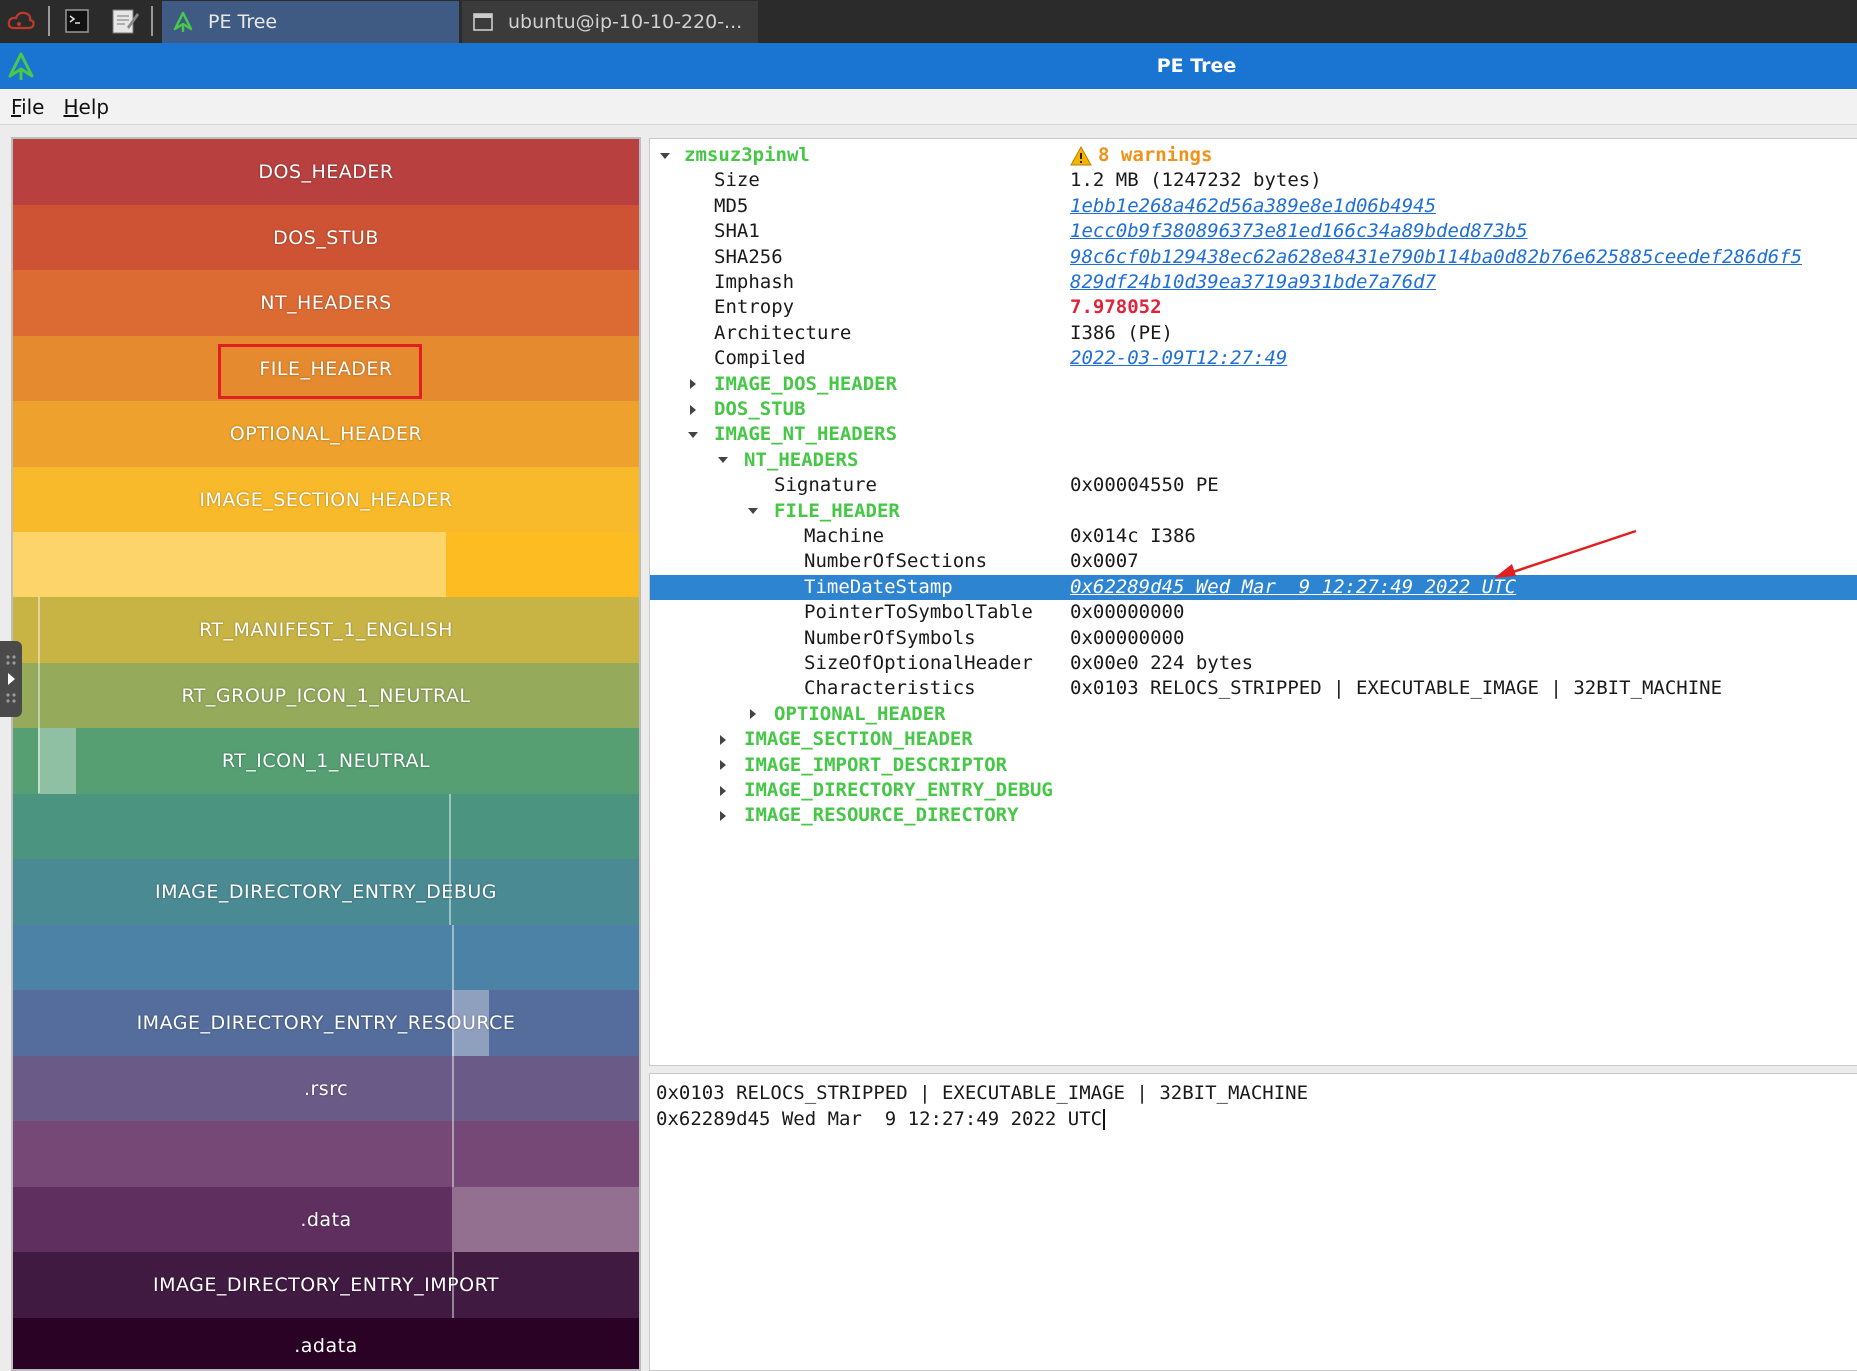 The width and height of the screenshot is (1857, 1371). I want to click on map-region: IMAGE_DIRECTORY_ENTRY_DEBUG, so click(326, 892).